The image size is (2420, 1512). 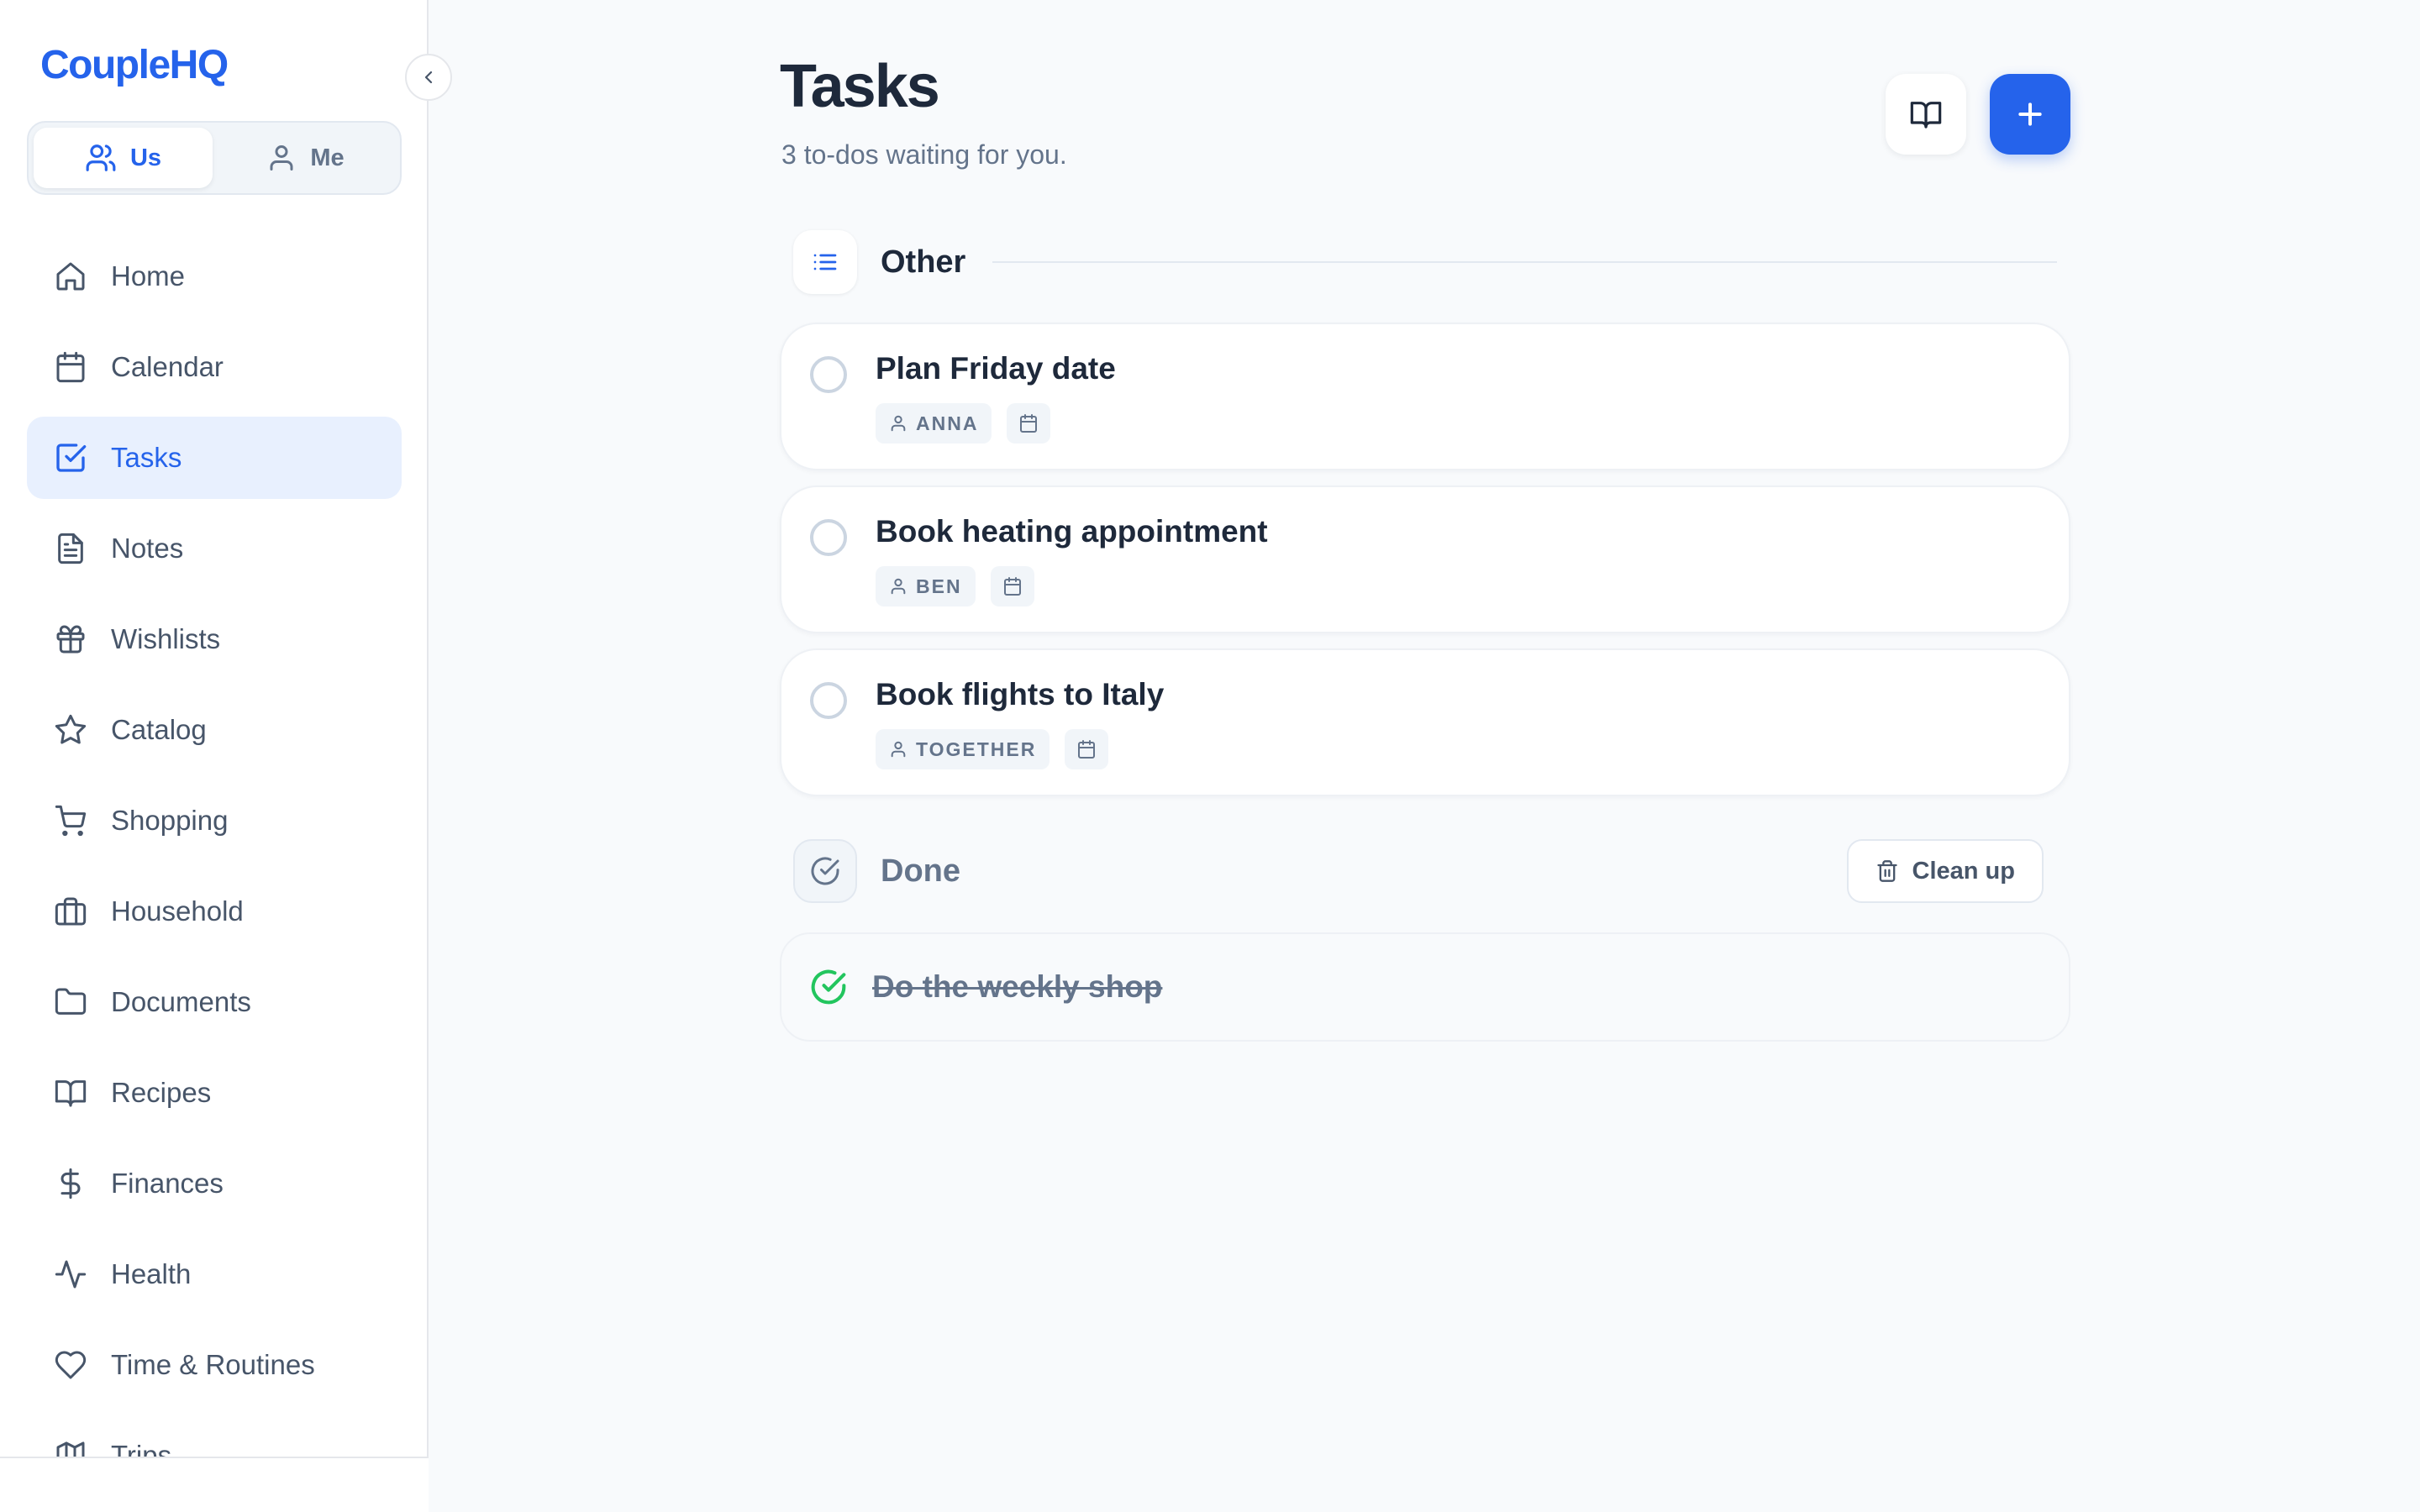 I want to click on sidebar-item-label: Time & Routines, so click(x=213, y=1364).